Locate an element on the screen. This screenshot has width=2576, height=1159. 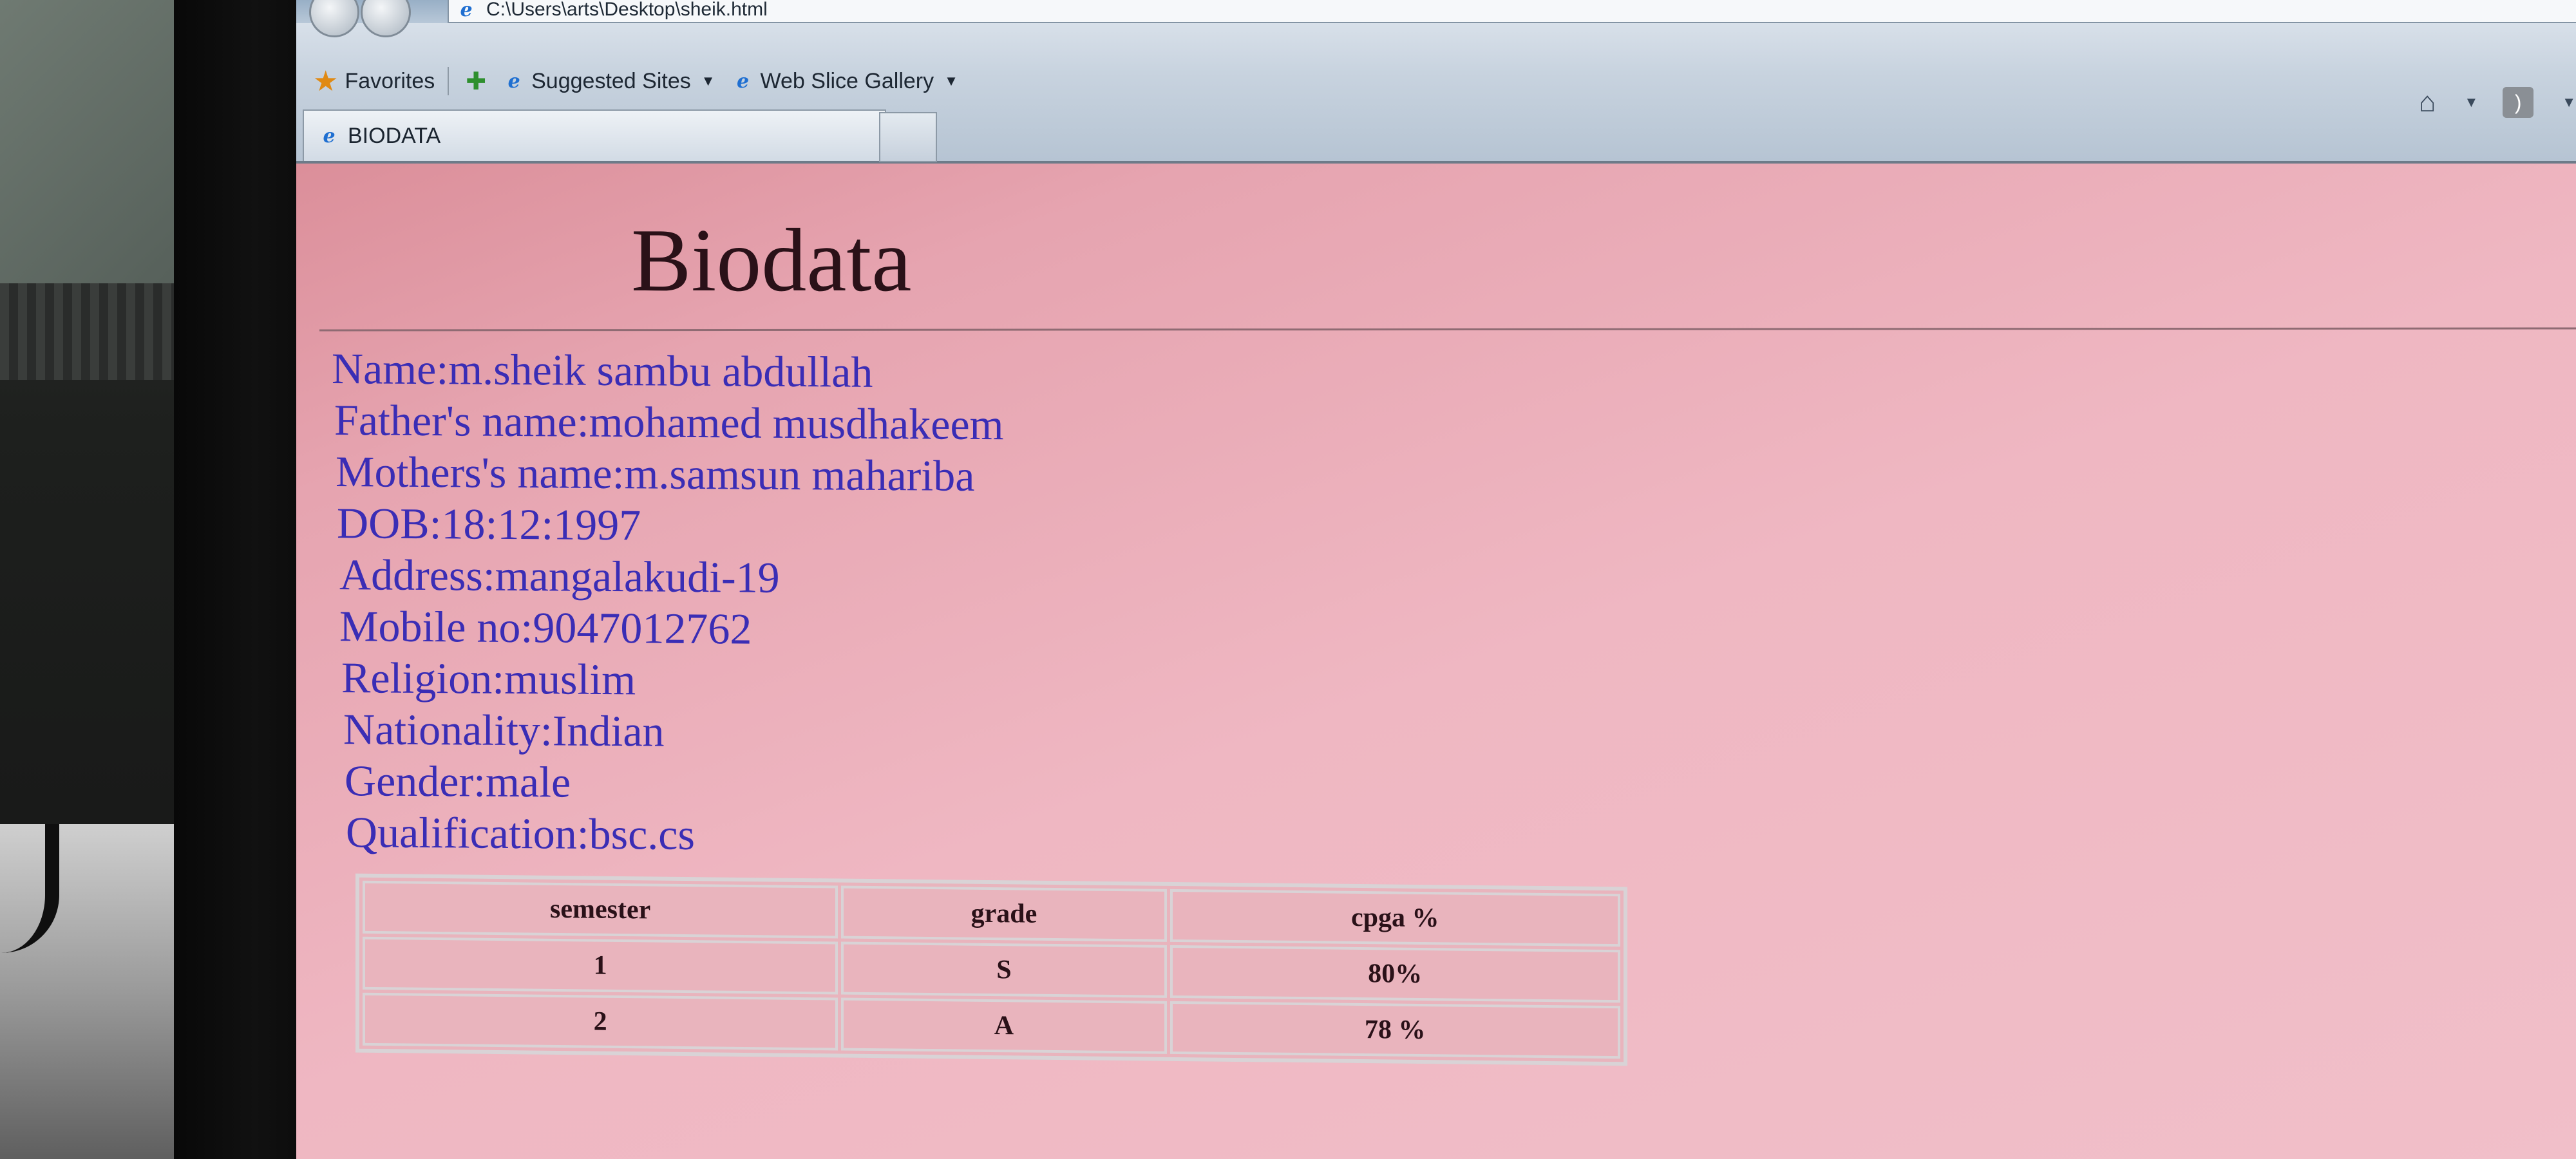
grades-table: semester grade cpga % 1 S 80% 2 A 78 % is located at coordinates (991, 969).